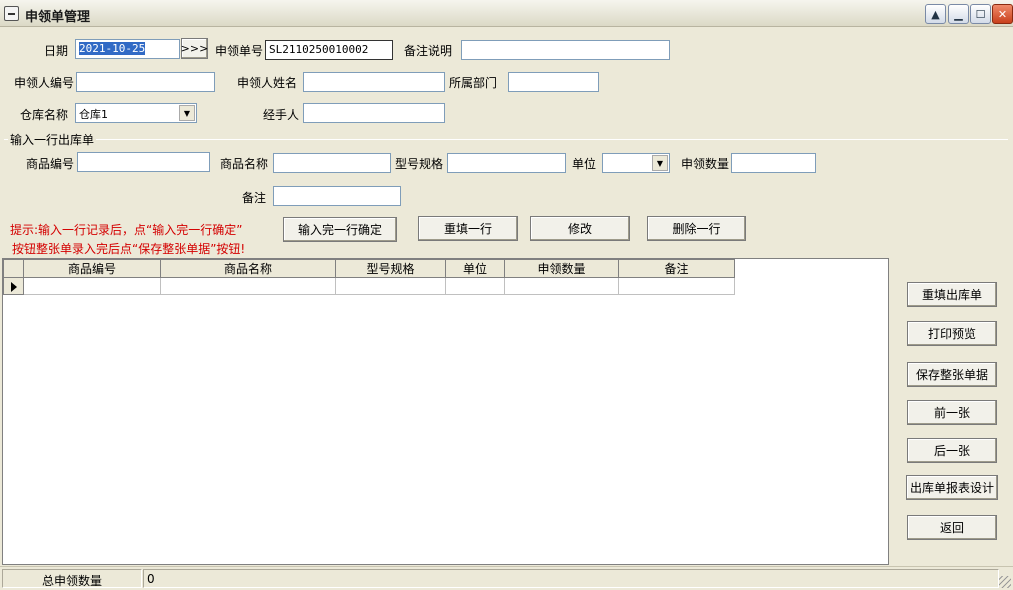 The width and height of the screenshot is (1013, 590). Describe the element at coordinates (696, 228) in the screenshot. I see `delete-row-button: 删除一行` at that location.